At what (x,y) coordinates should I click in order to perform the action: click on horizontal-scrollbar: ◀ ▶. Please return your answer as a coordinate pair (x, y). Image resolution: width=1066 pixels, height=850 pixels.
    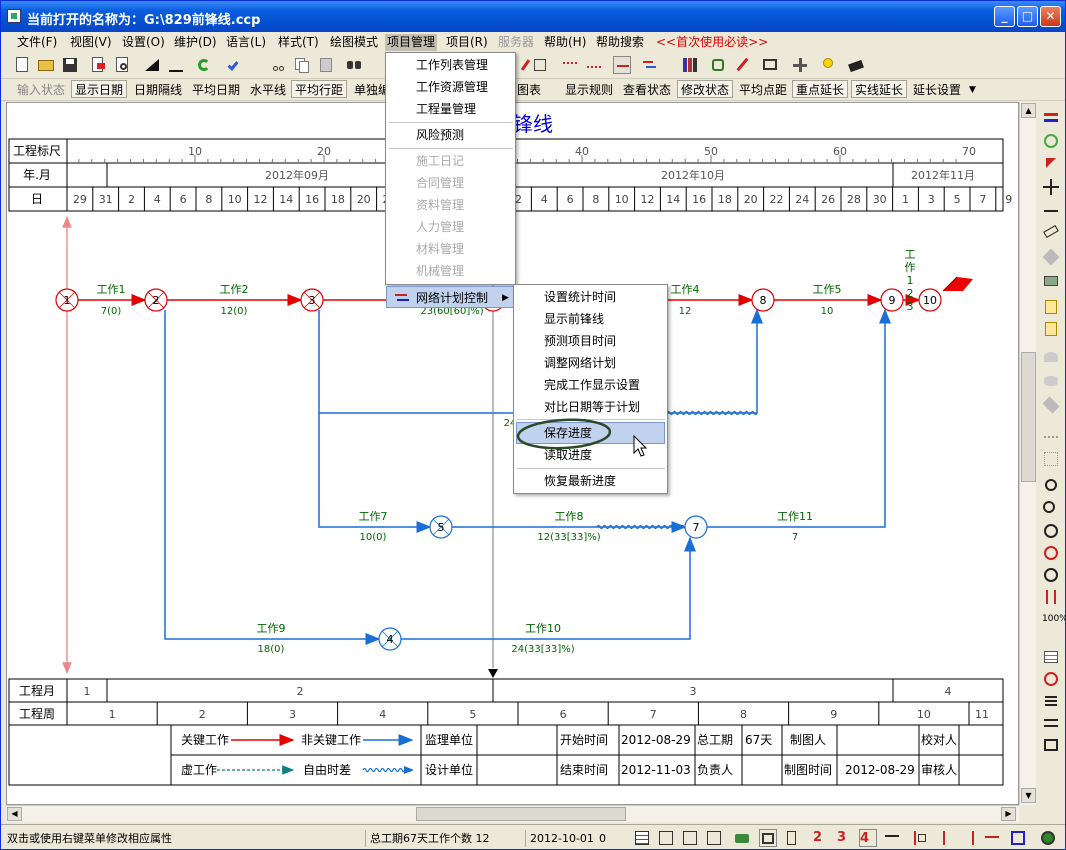
    Looking at the image, I should click on (512, 813).